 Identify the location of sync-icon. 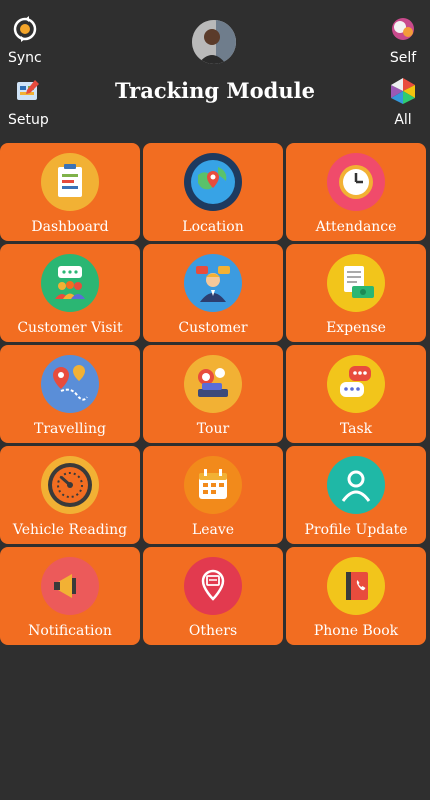
(25, 31).